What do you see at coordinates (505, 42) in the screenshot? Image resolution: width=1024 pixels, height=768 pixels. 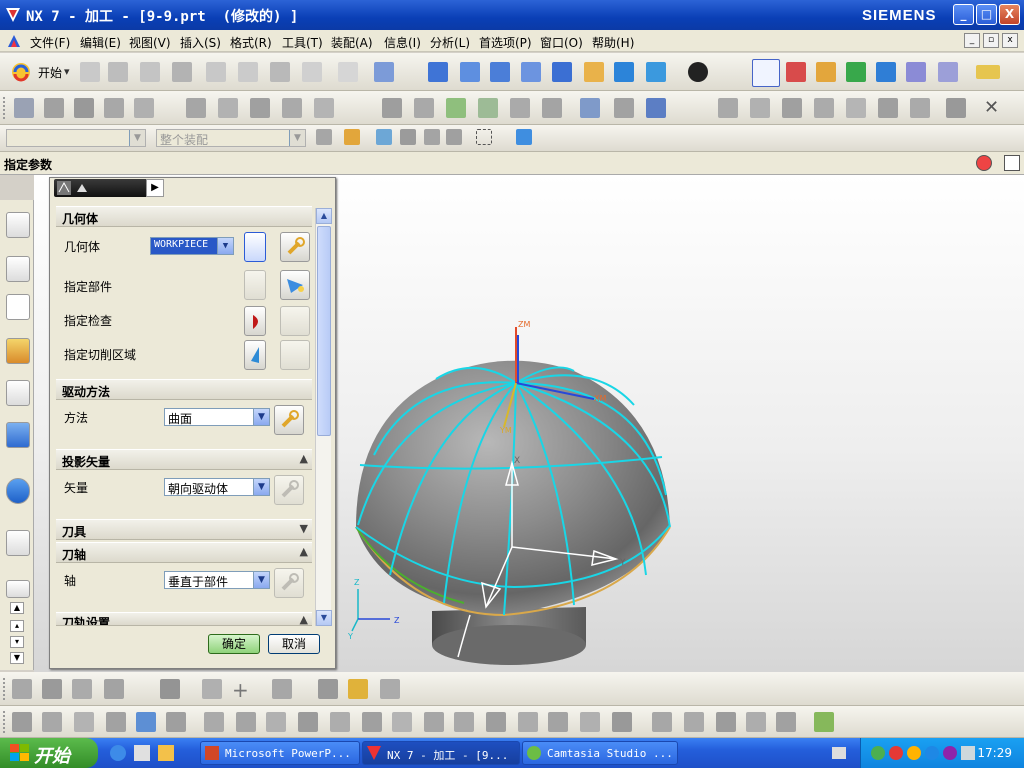 I see `menu-preferences: 首选项(P)` at bounding box center [505, 42].